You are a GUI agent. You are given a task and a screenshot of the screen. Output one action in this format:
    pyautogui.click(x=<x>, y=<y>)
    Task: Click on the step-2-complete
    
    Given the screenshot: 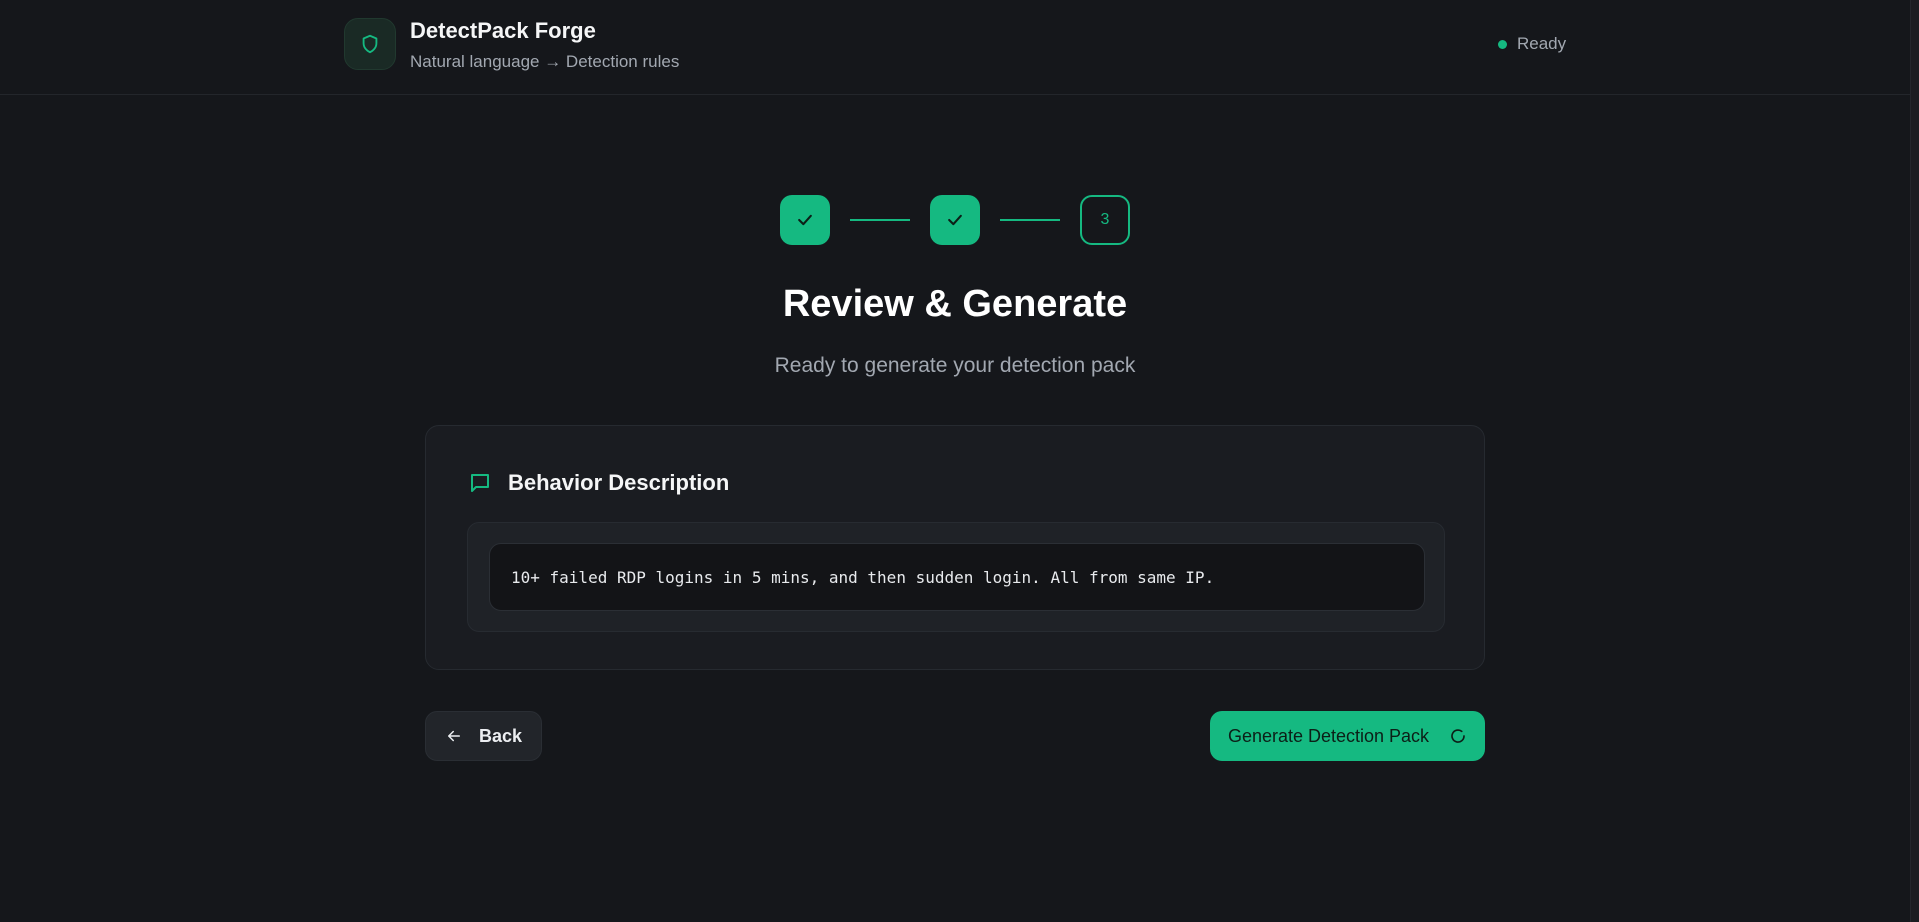 What is the action you would take?
    pyautogui.click(x=955, y=220)
    